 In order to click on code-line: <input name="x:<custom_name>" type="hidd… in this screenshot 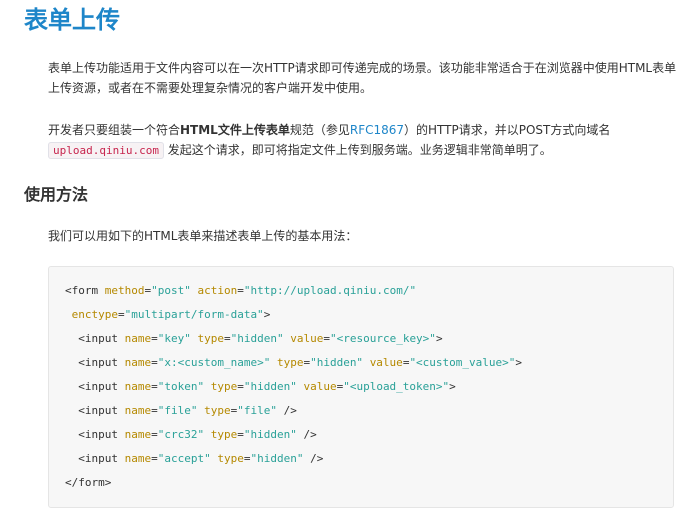, I will do `click(294, 362)`.